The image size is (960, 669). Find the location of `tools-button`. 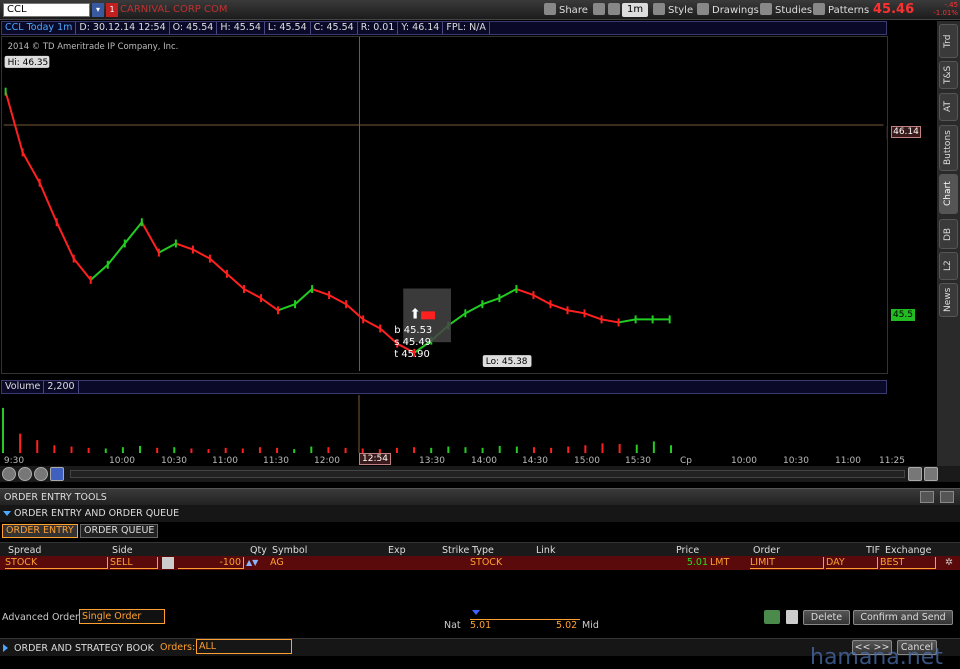

tools-button is located at coordinates (608, 10).